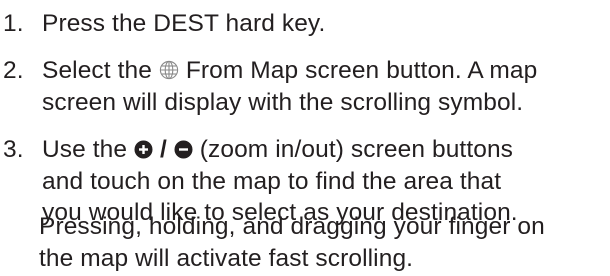 This screenshot has height=276, width=610. I want to click on step-text-after-icon: (zoom in/out) screen buttons, so click(356, 149).